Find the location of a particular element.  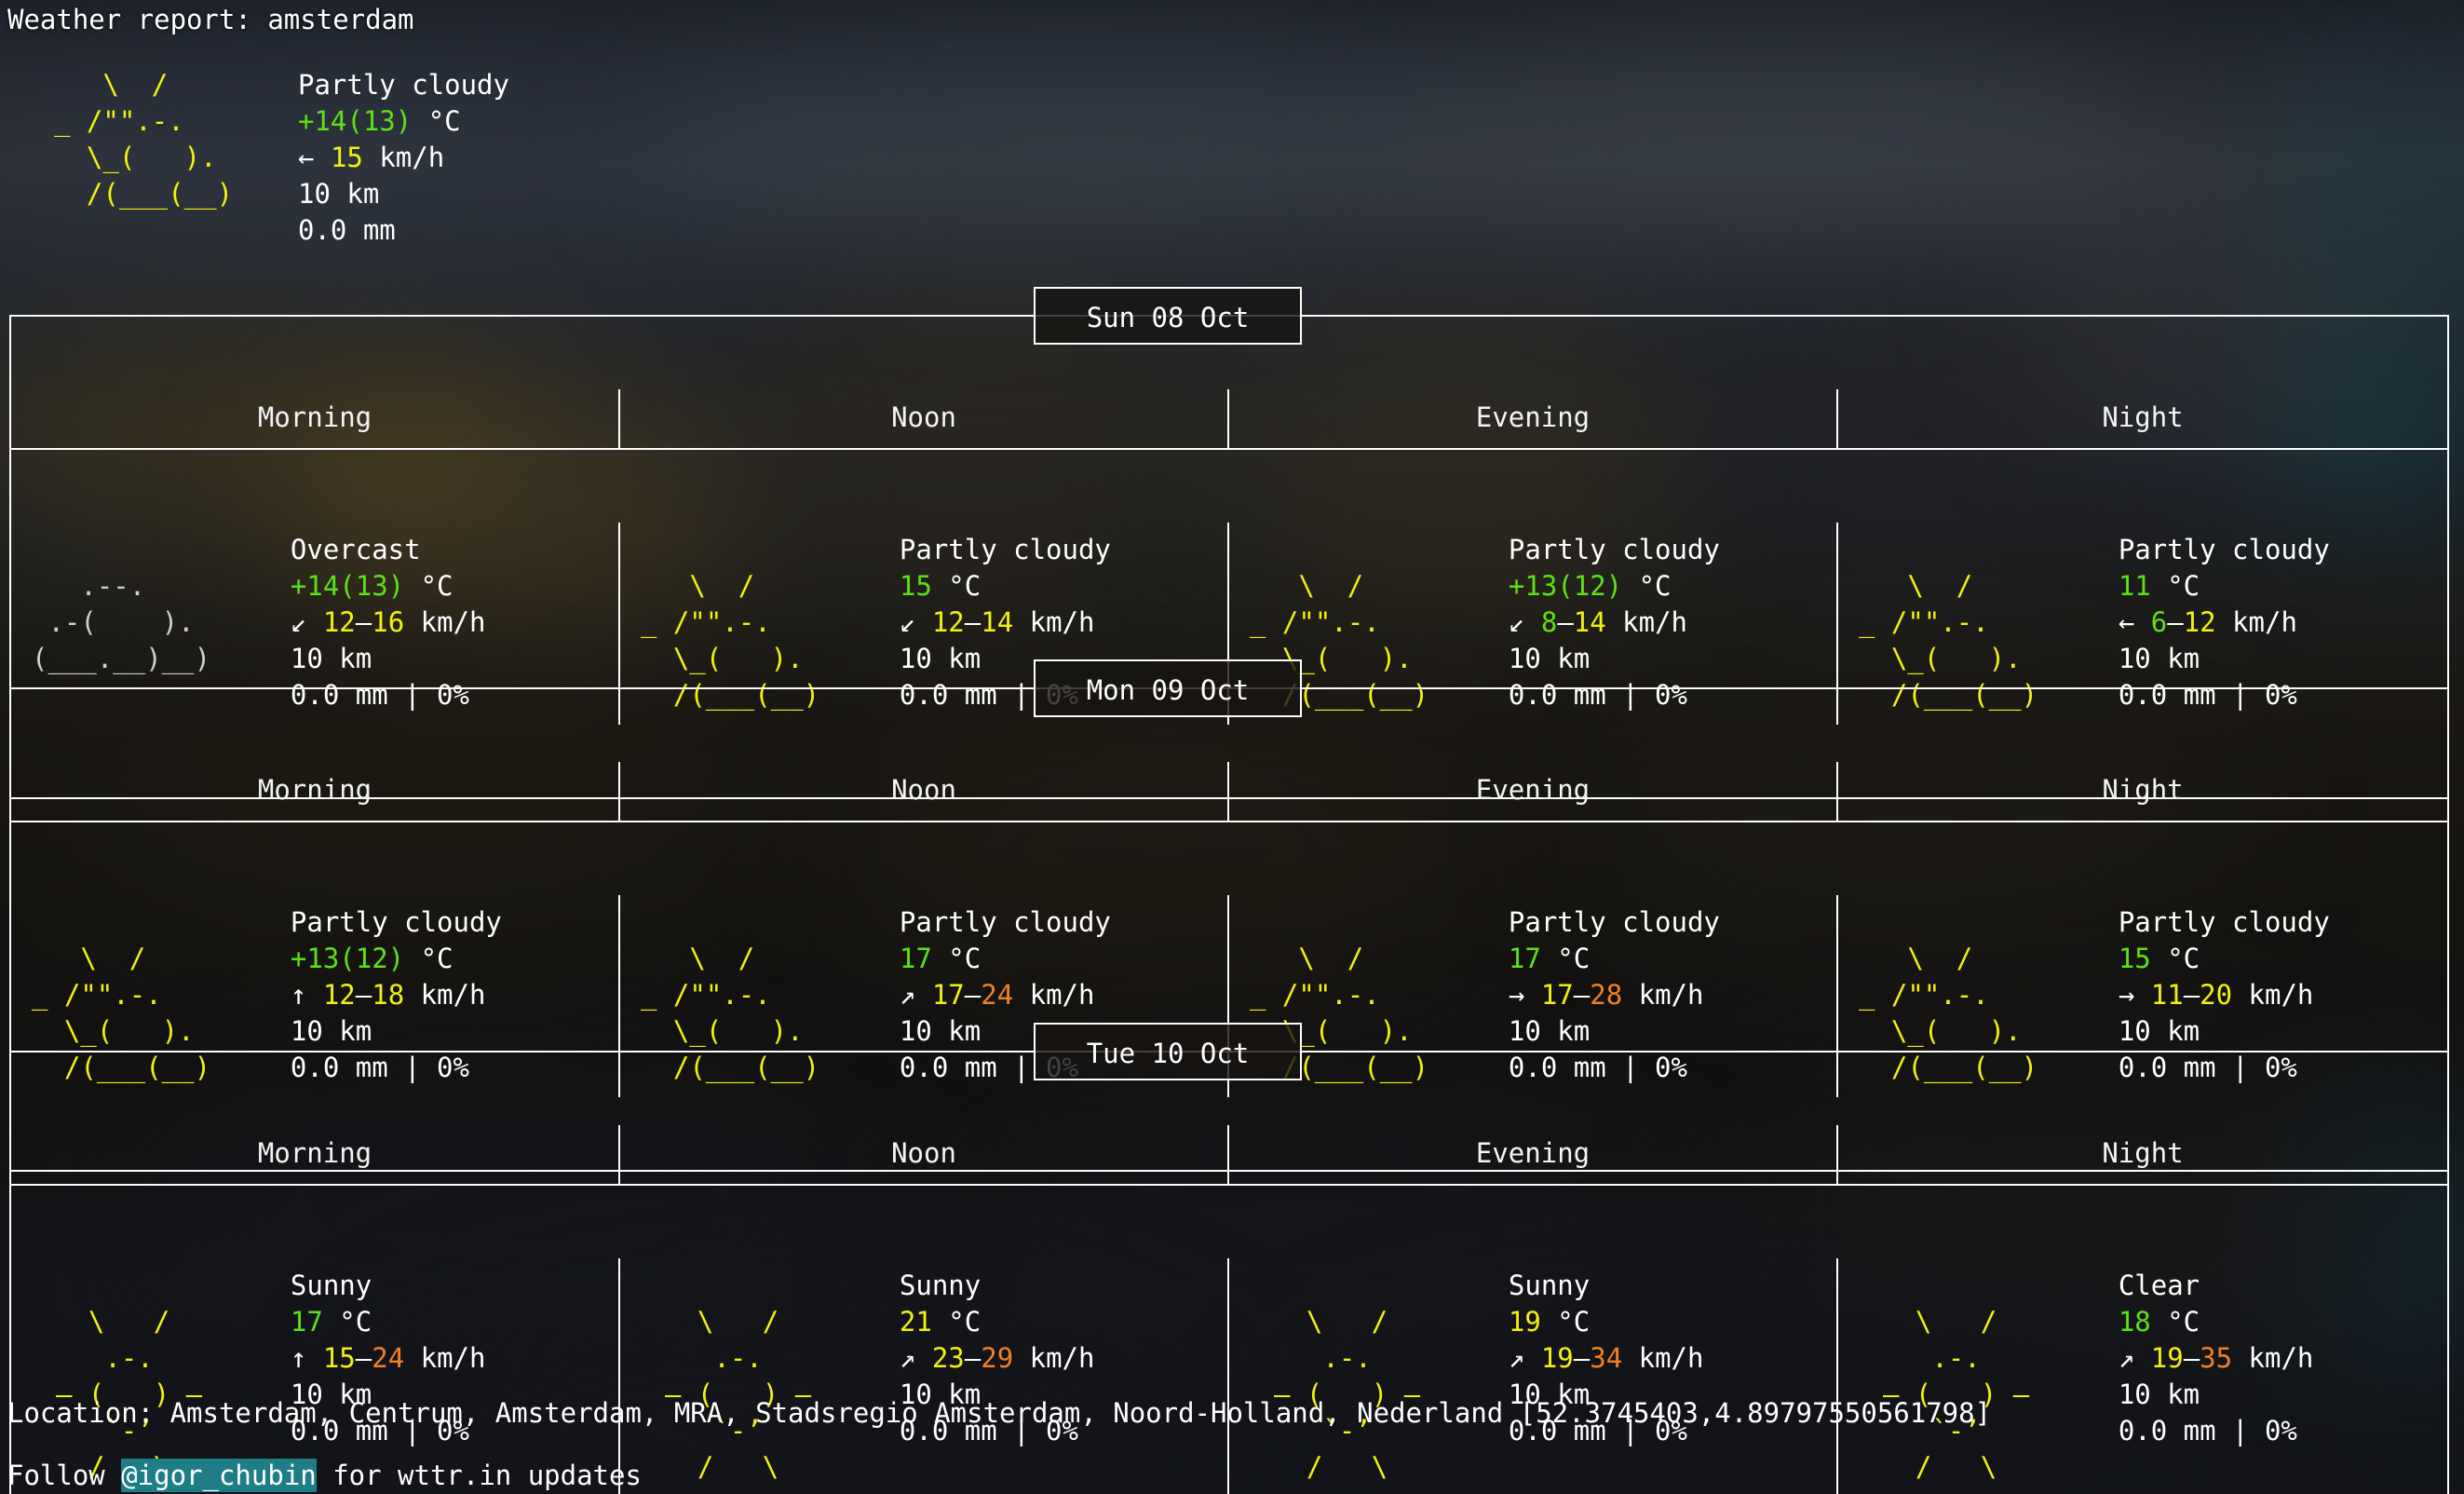

art-line-1: .--. is located at coordinates (89, 586).